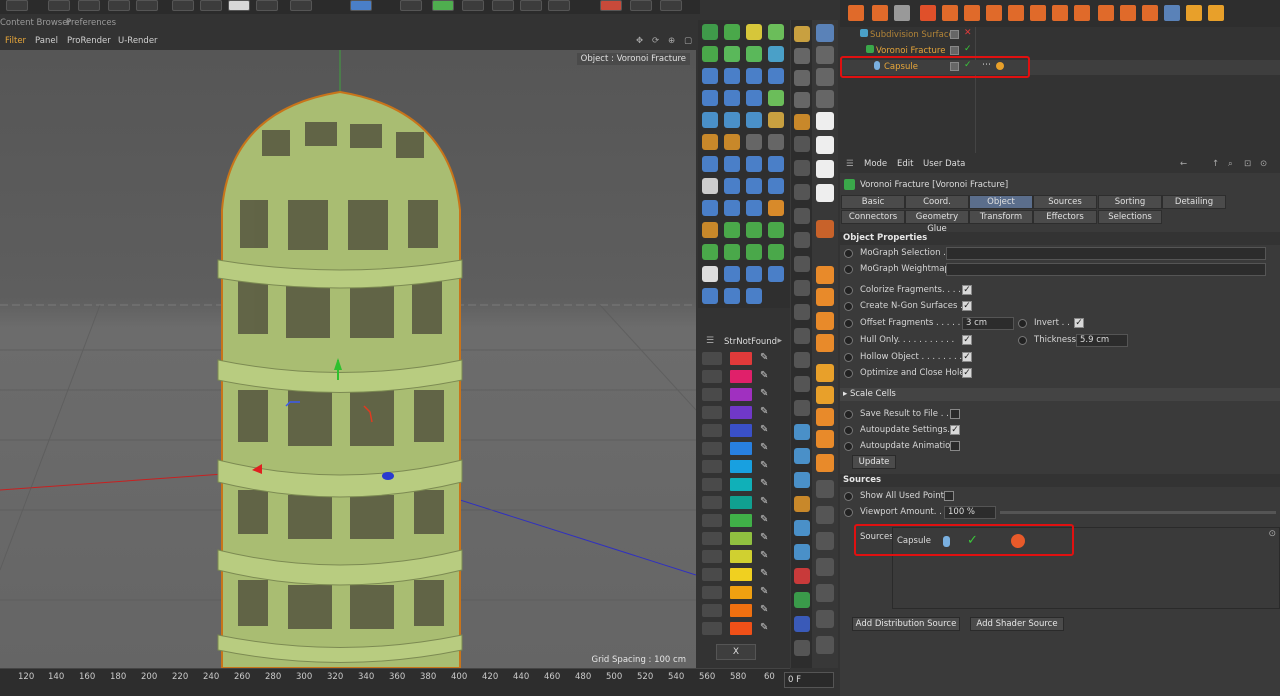  What do you see at coordinates (955, 414) in the screenshot?
I see `save-result-checkbox` at bounding box center [955, 414].